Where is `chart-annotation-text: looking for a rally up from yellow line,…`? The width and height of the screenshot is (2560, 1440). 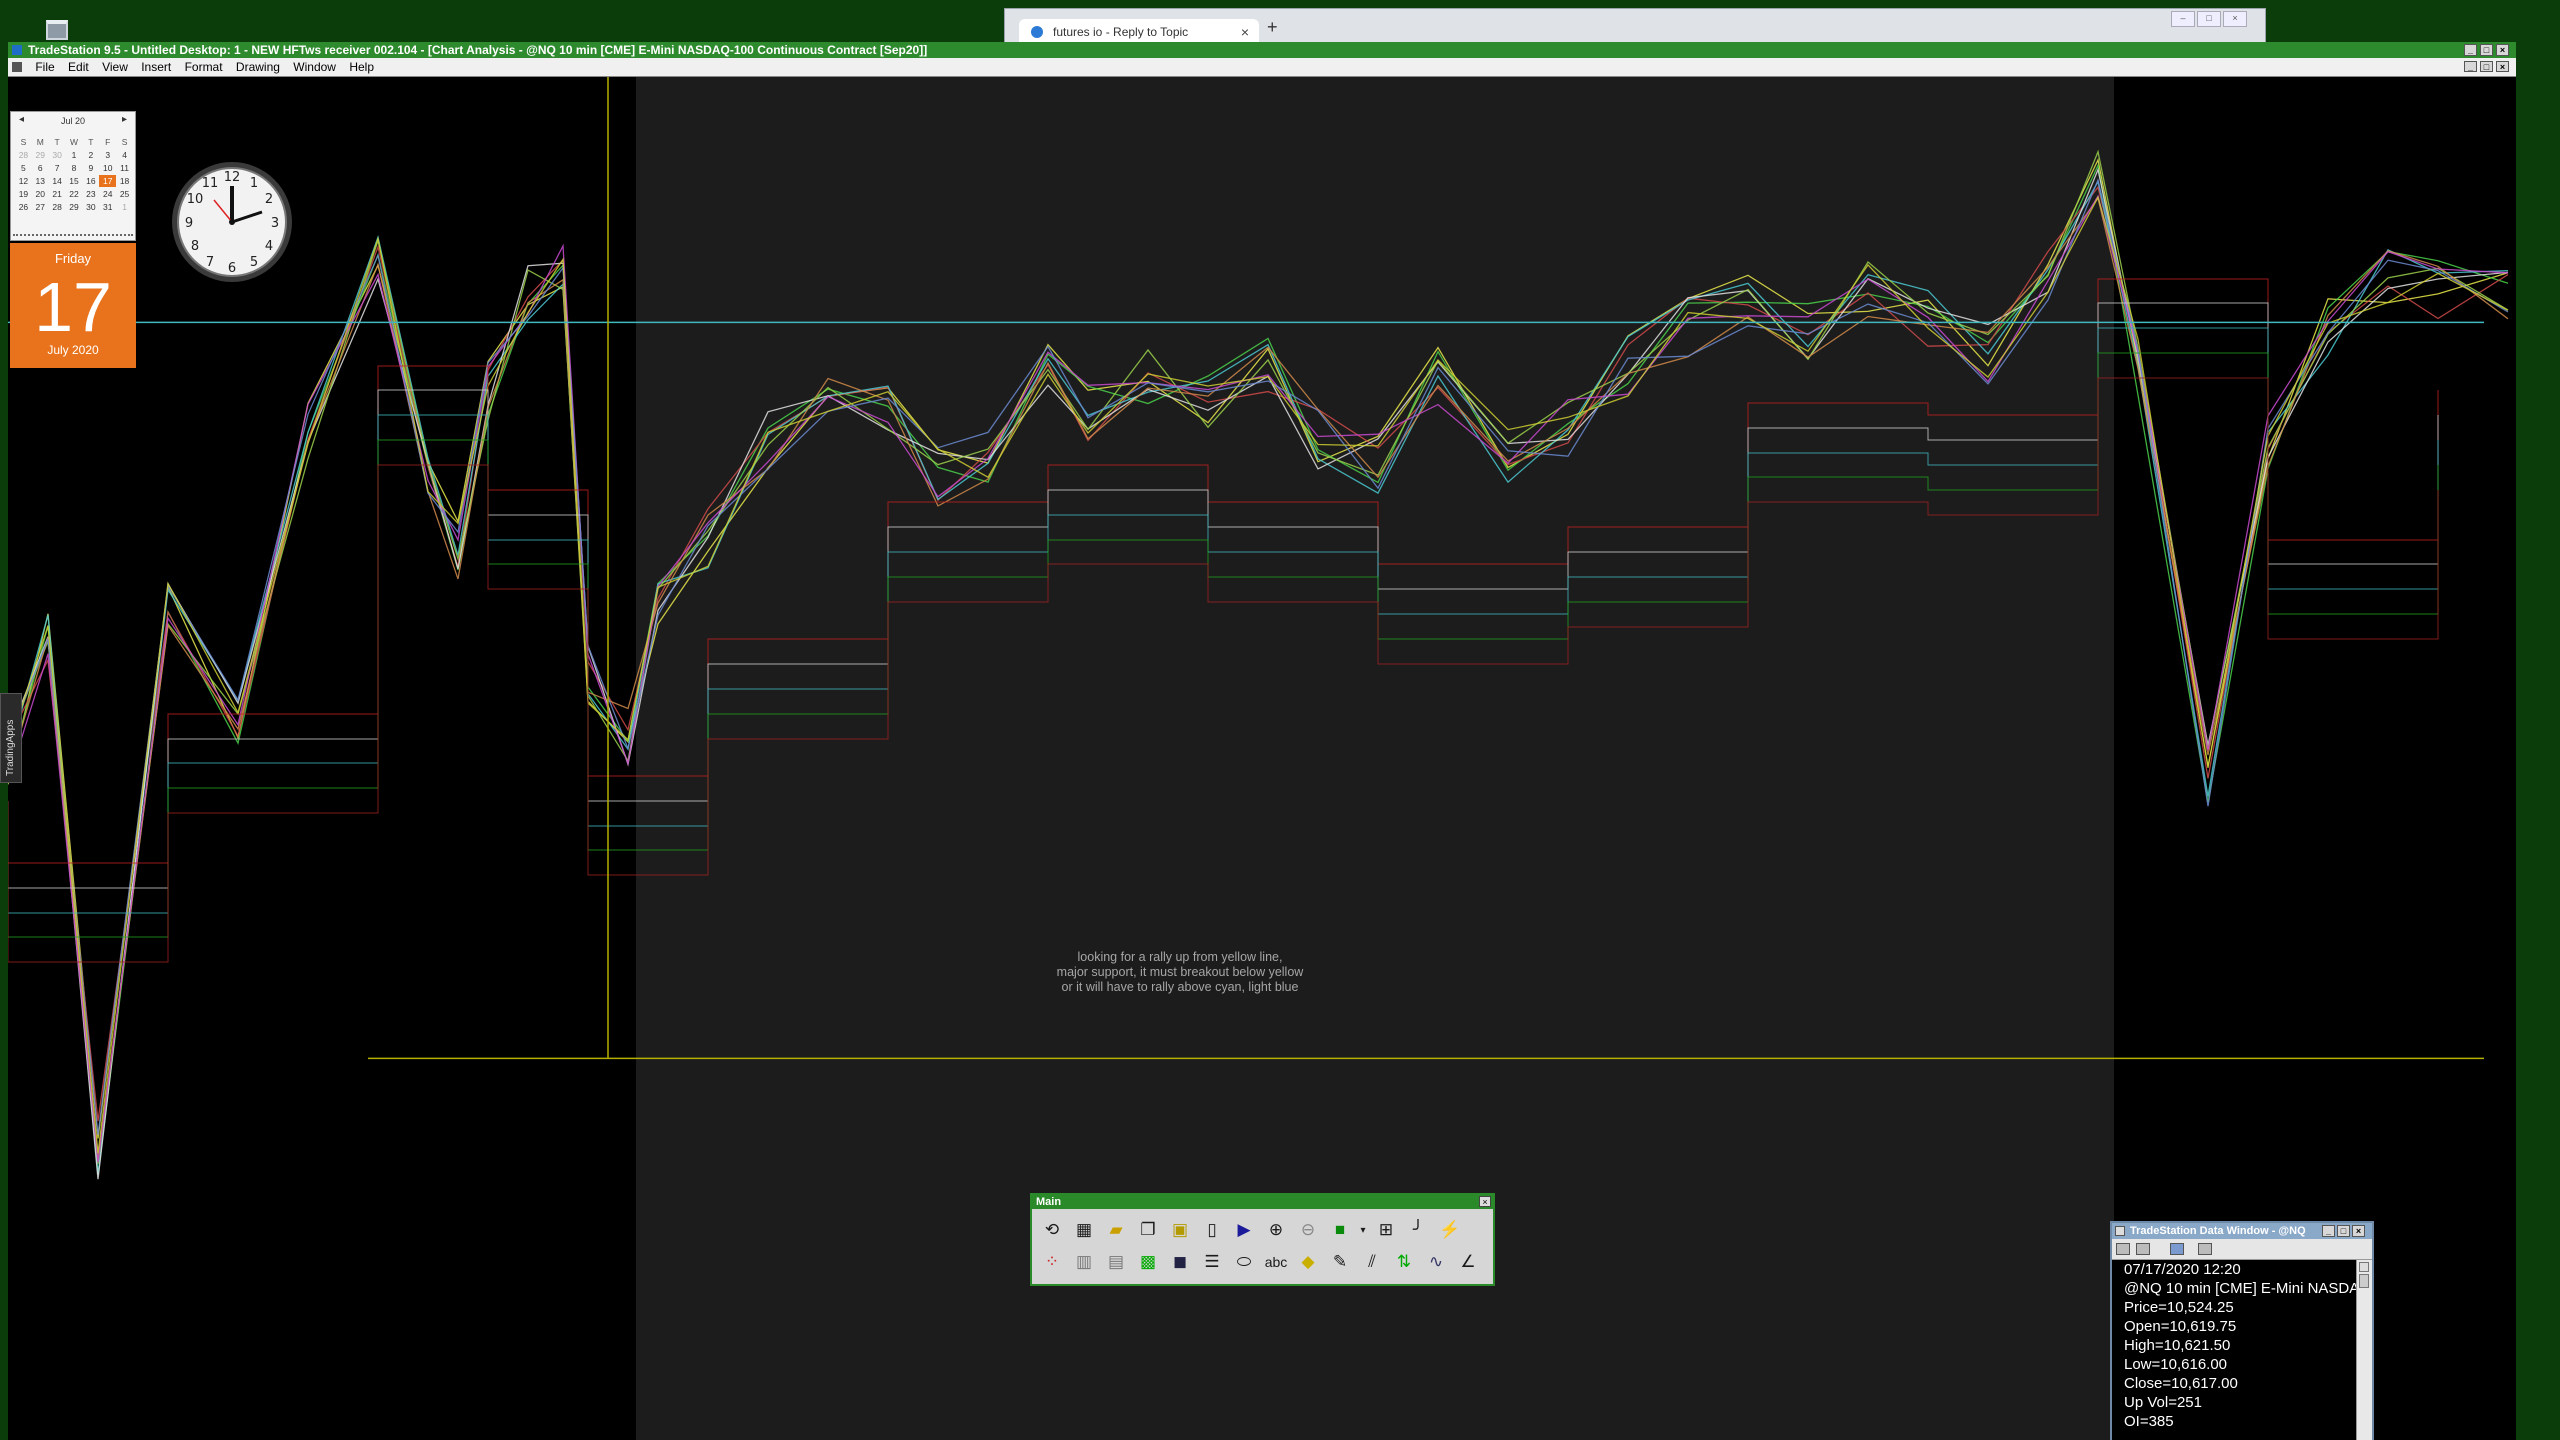
chart-annotation-text: looking for a rally up from yellow line,… is located at coordinates (1180, 972).